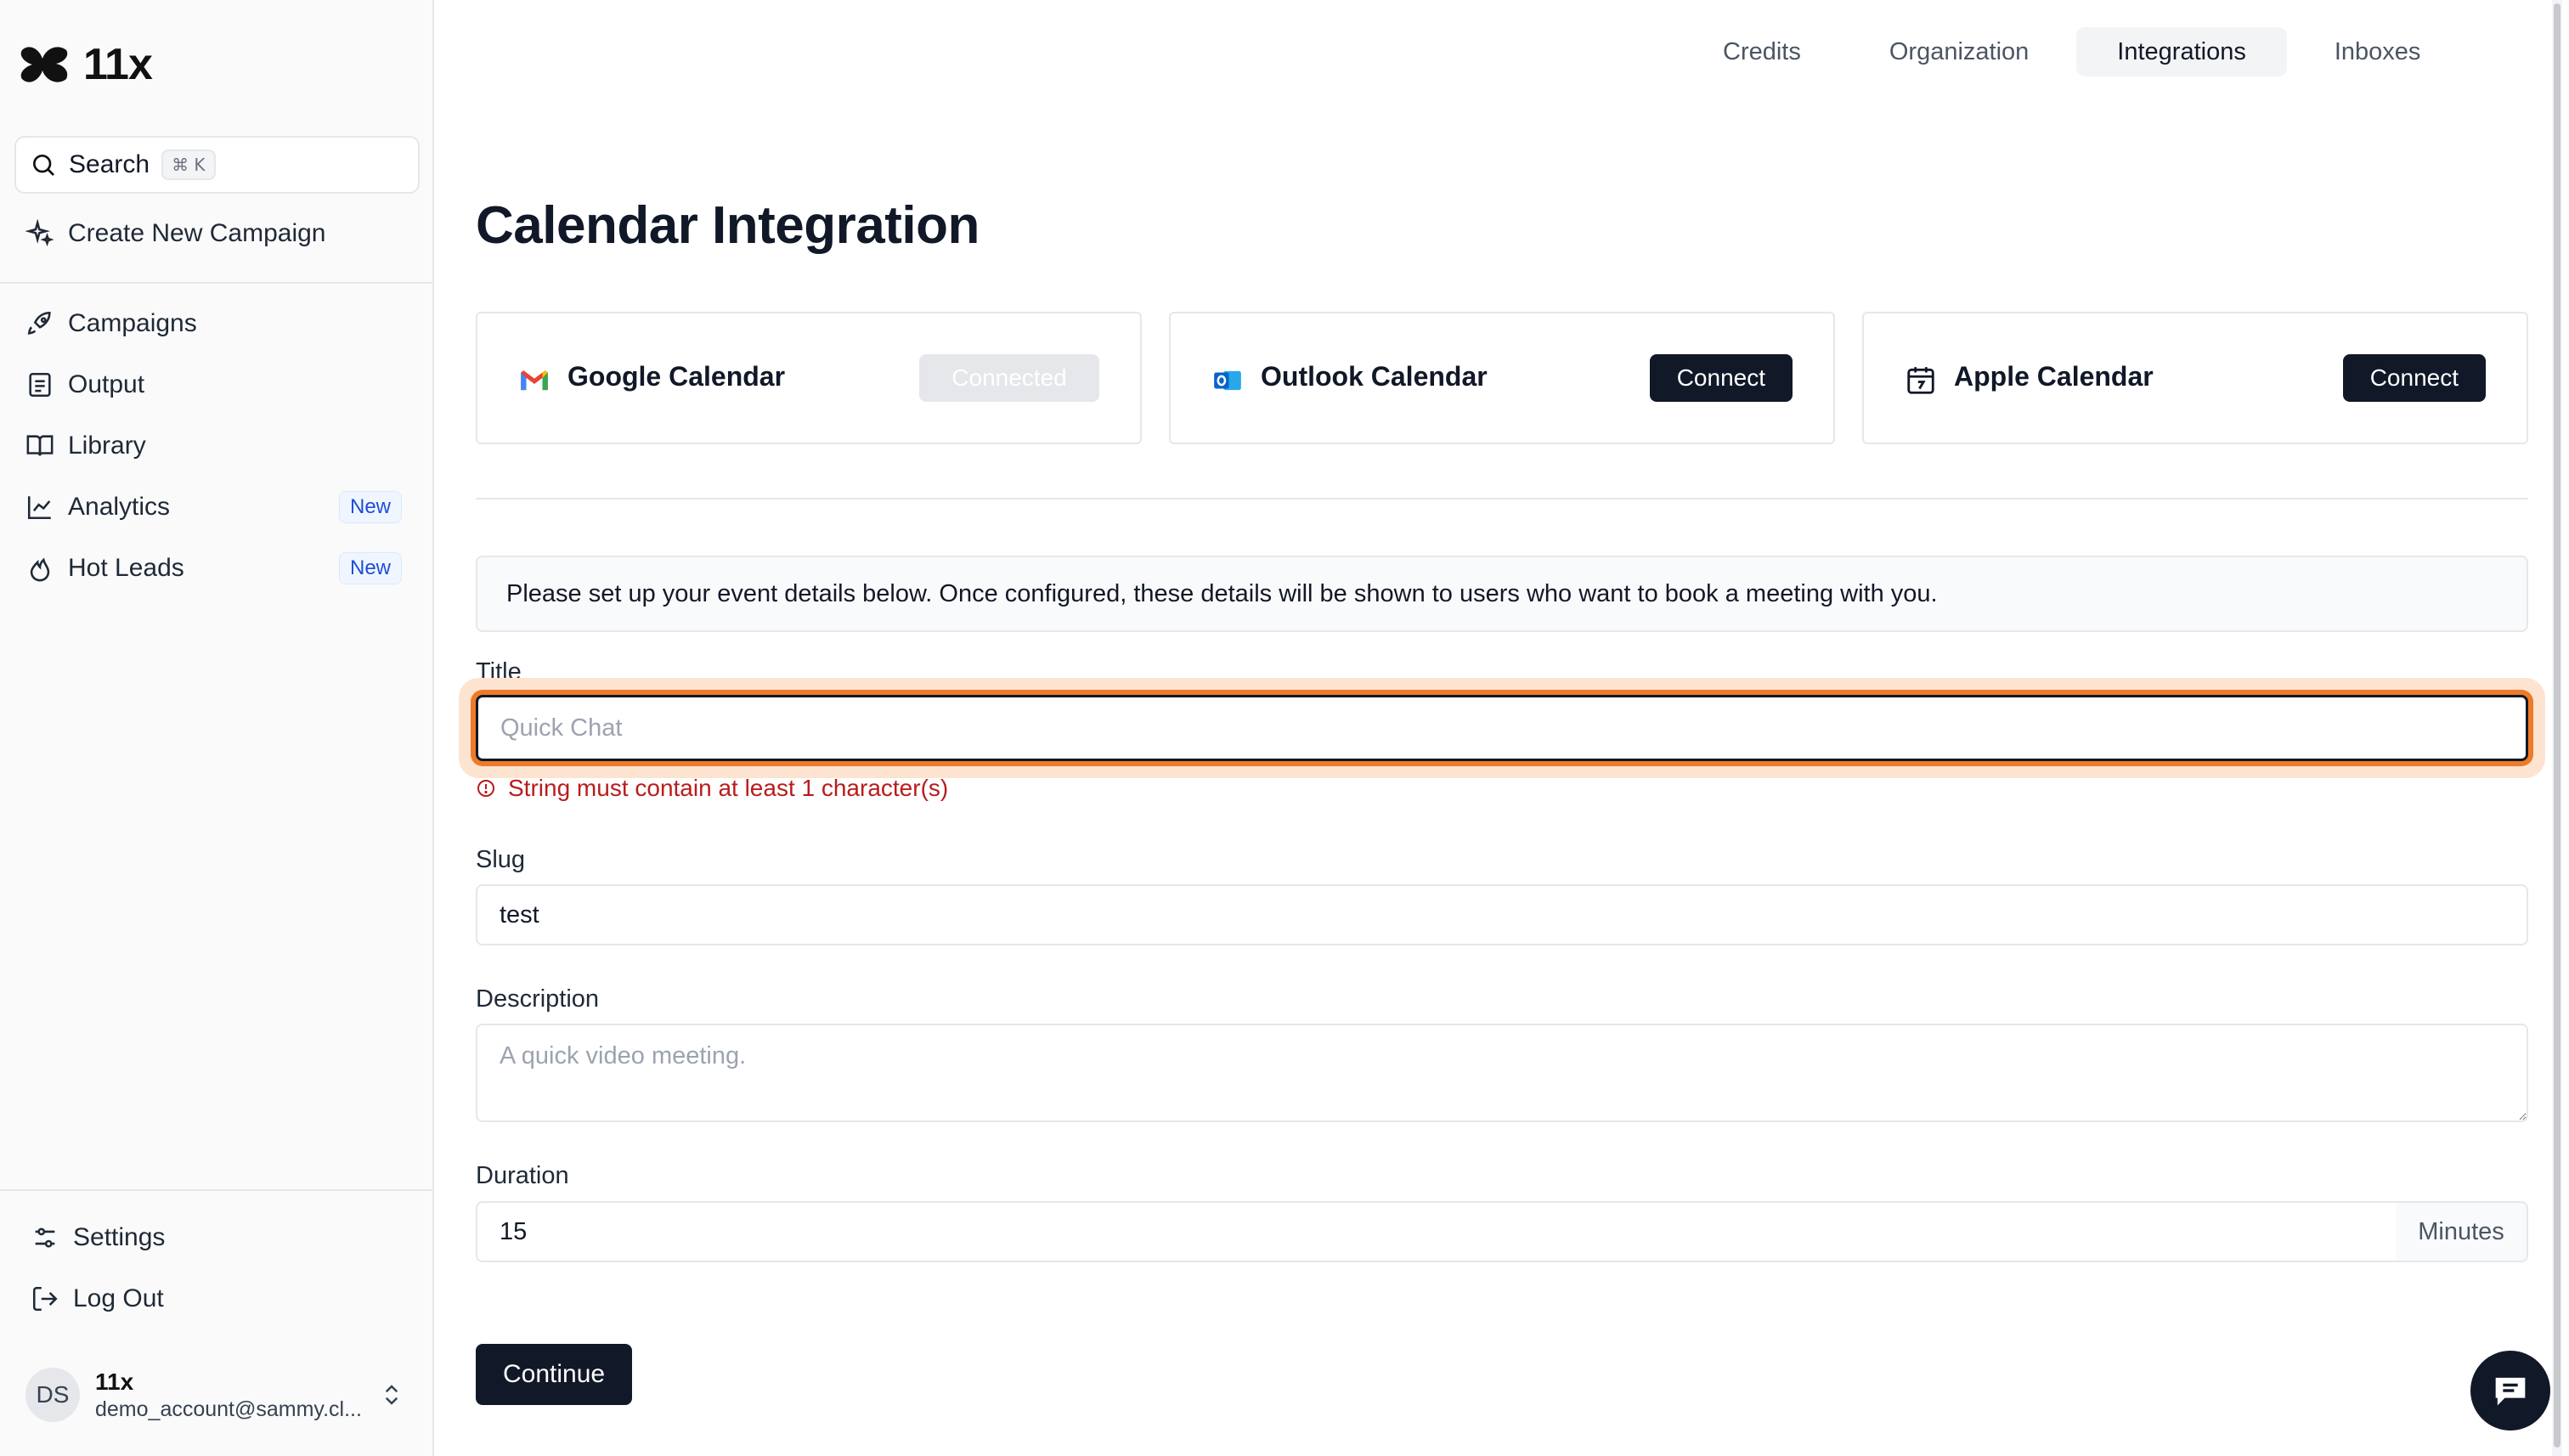 Image resolution: width=2569 pixels, height=1456 pixels. Describe the element at coordinates (217, 165) in the screenshot. I see `search-button: Search ⌘ K` at that location.